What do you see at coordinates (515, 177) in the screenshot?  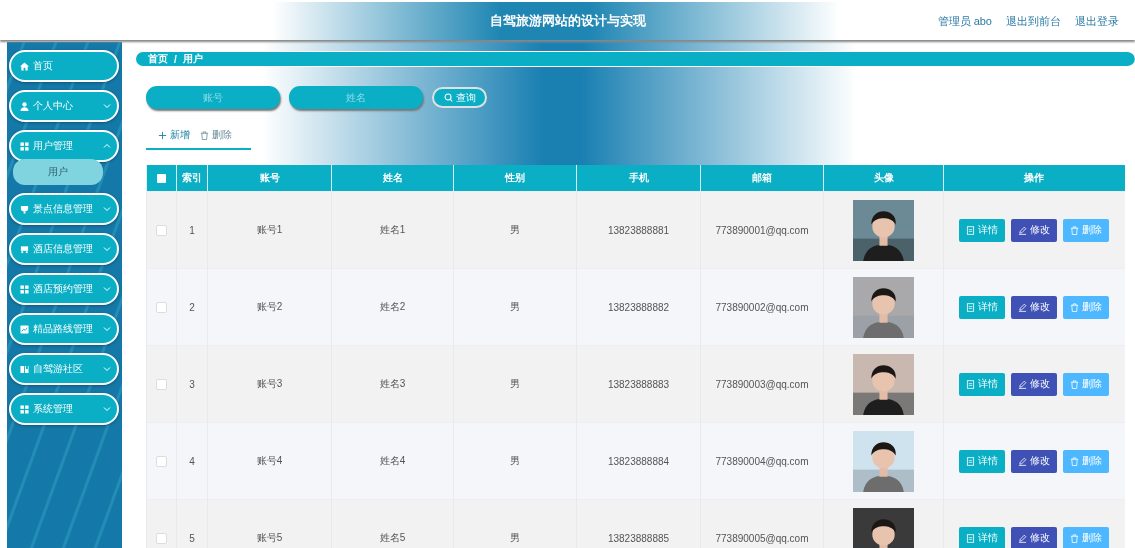 I see `column-header: 性别` at bounding box center [515, 177].